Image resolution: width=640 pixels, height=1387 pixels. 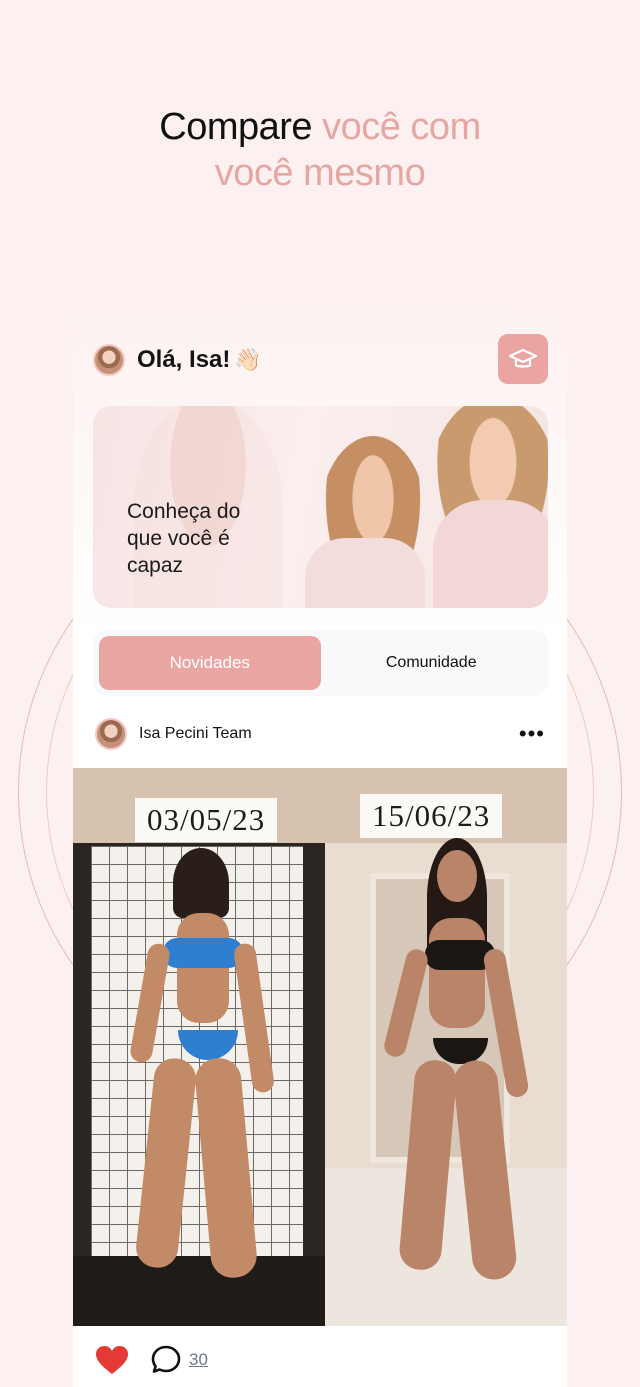 I want to click on headline-part-accent: você com, so click(x=401, y=127).